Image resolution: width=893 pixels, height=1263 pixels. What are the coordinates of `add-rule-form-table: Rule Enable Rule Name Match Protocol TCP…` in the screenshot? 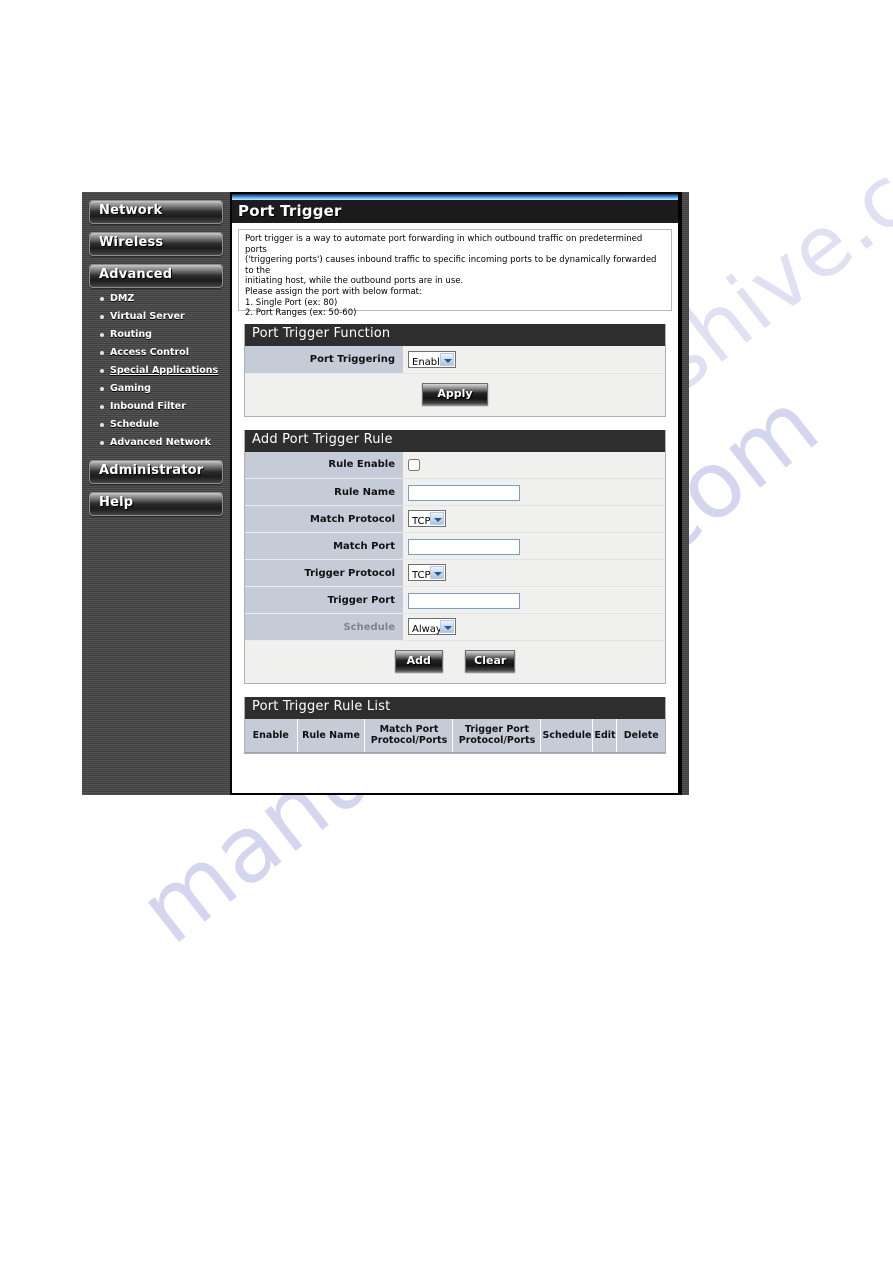 It's located at (455, 546).